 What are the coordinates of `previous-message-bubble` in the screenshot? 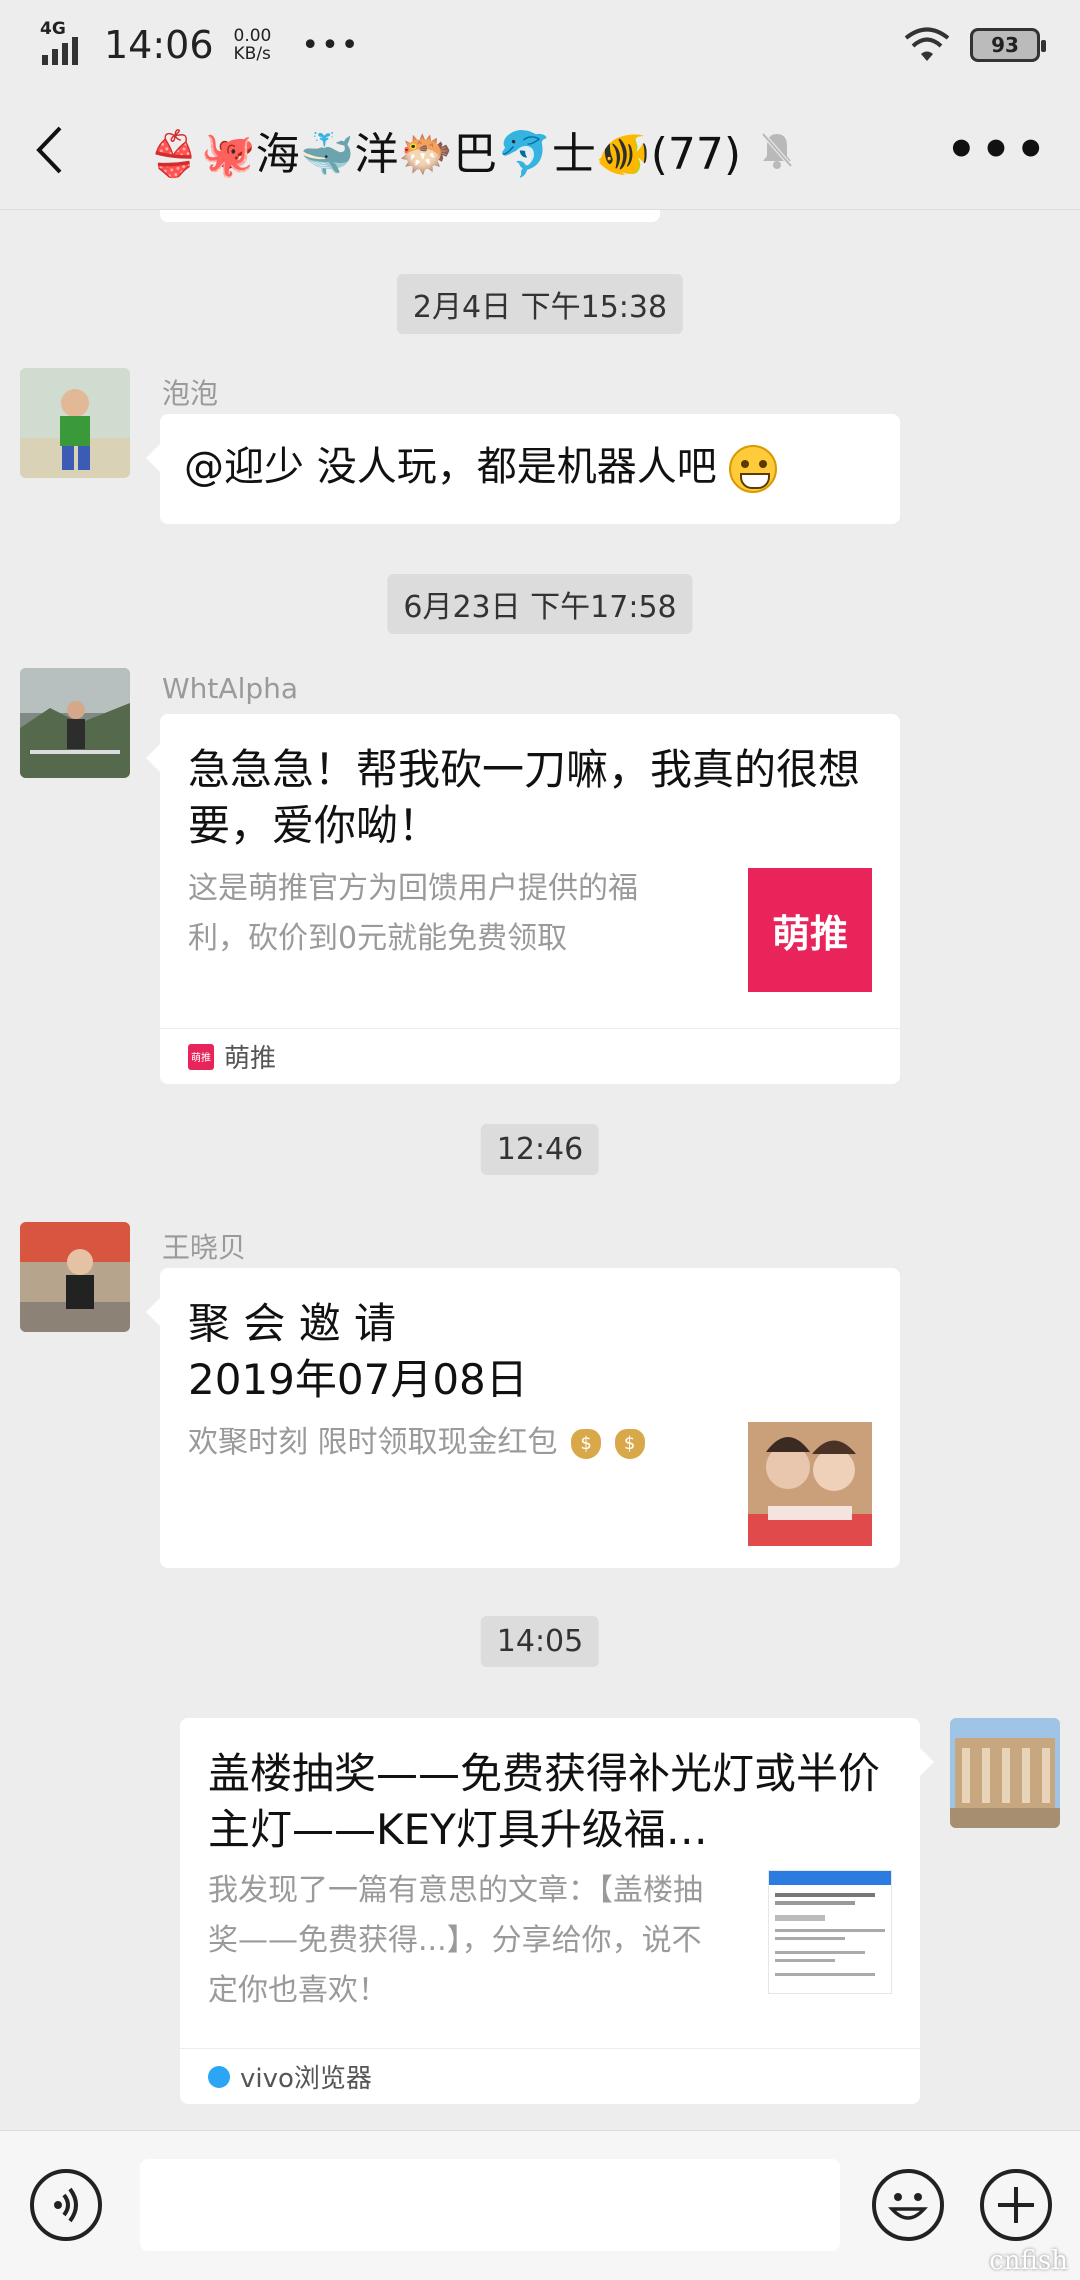 It's located at (410, 216).